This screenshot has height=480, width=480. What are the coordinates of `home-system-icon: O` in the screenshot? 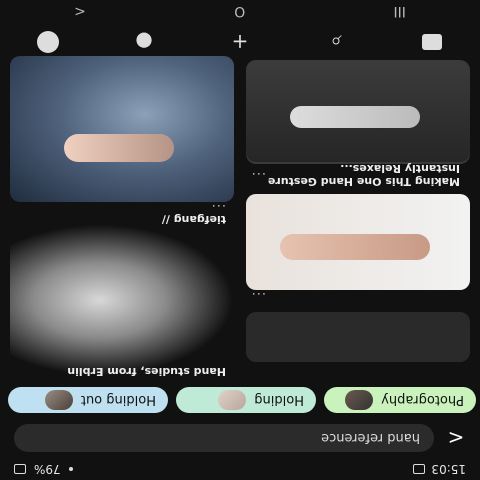 It's located at (239, 11).